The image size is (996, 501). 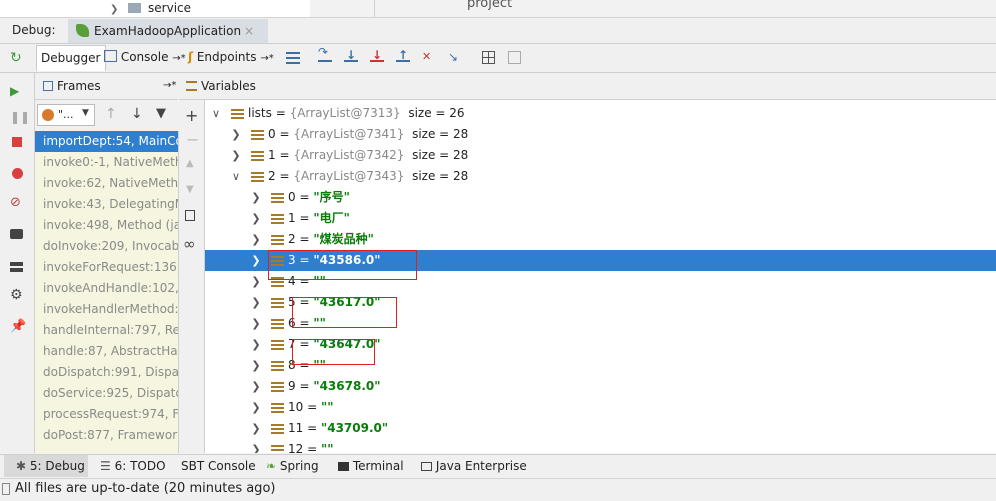 I want to click on move-down-icon: ▼, so click(x=190, y=189).